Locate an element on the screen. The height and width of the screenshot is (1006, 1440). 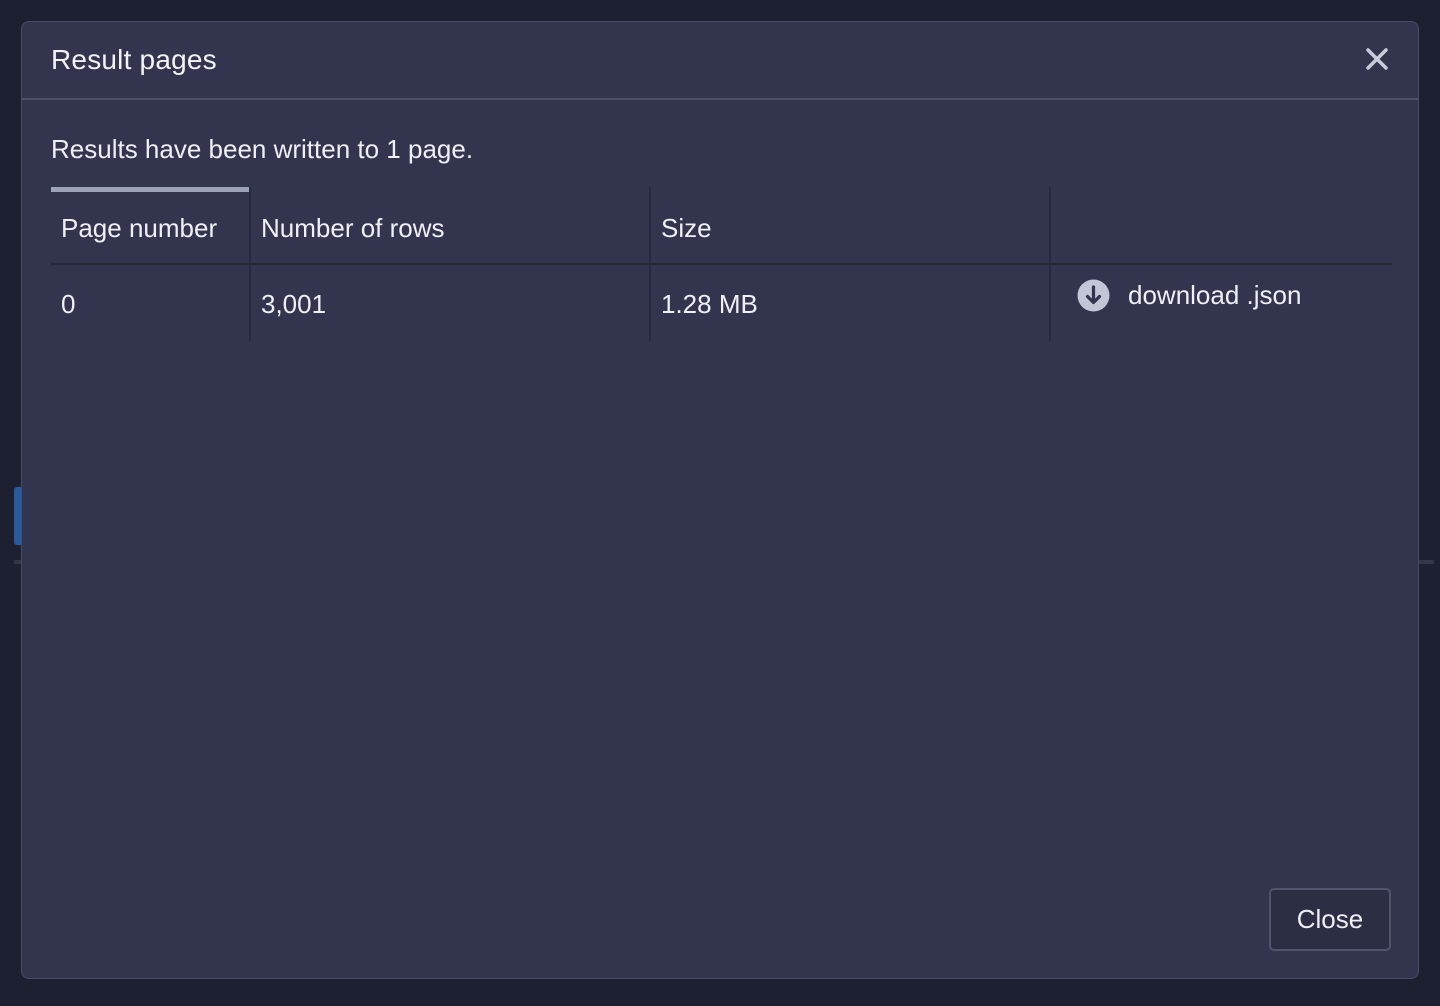
background-table-row is located at coordinates (720, 993).